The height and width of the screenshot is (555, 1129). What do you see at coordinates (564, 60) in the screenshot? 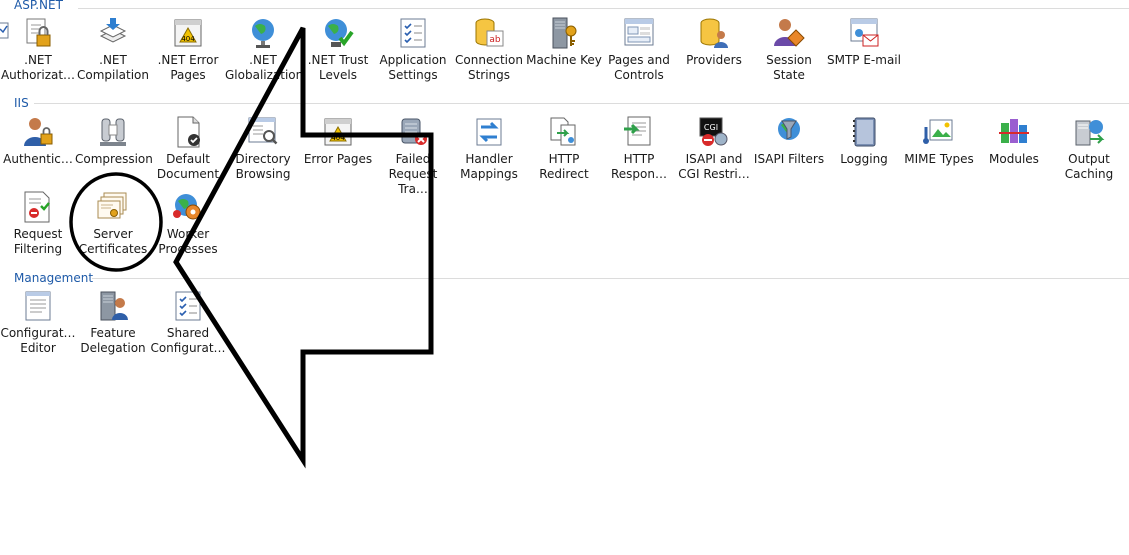
I see `feature-label: Machine Key` at bounding box center [564, 60].